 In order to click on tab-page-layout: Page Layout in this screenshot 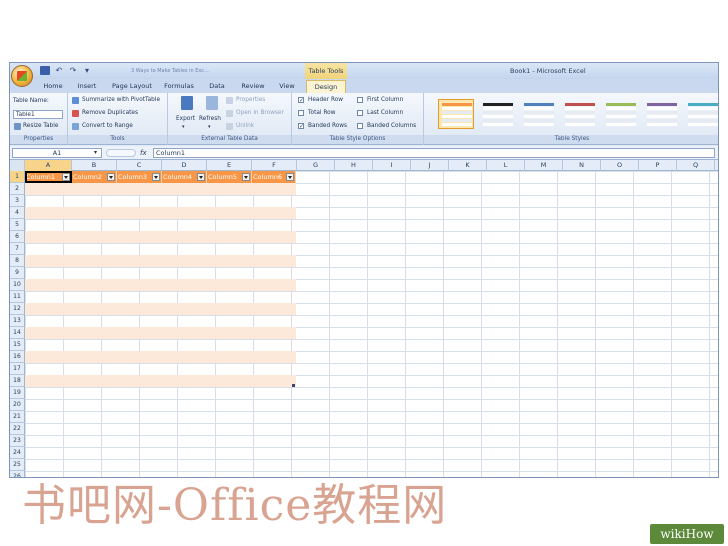, I will do `click(132, 86)`.